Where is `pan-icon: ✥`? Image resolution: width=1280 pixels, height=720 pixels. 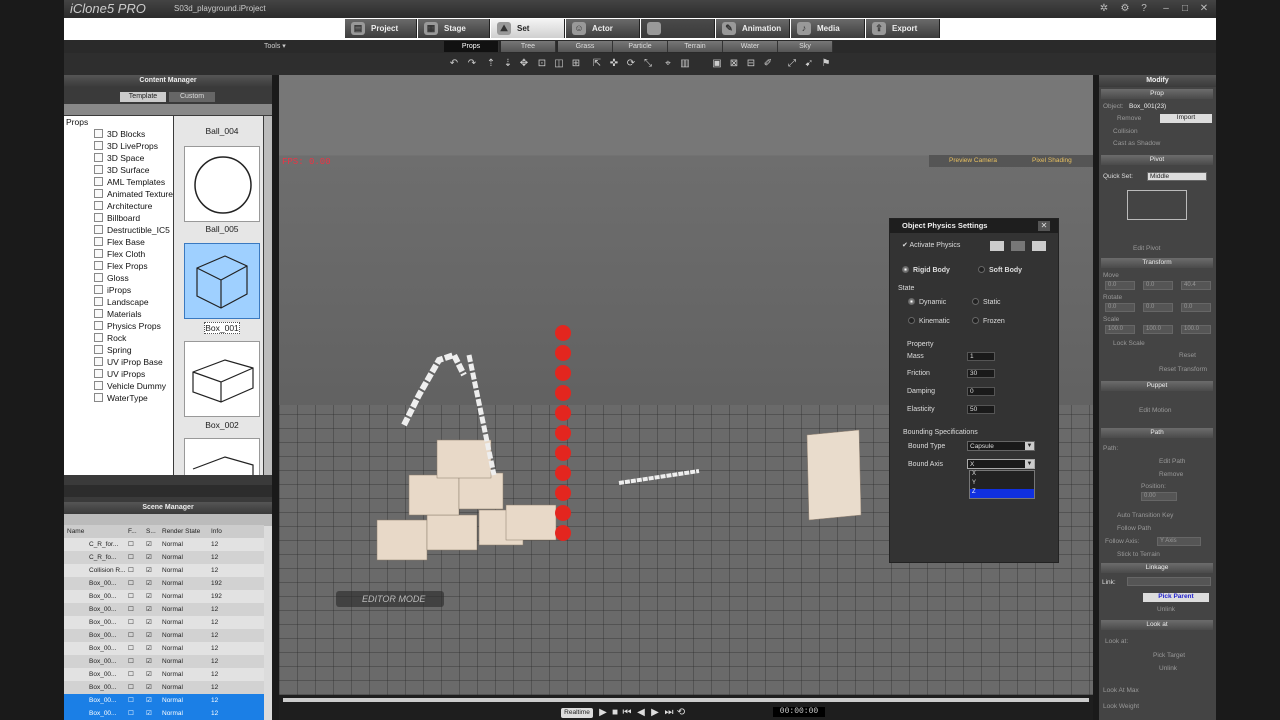 pan-icon: ✥ is located at coordinates (524, 64).